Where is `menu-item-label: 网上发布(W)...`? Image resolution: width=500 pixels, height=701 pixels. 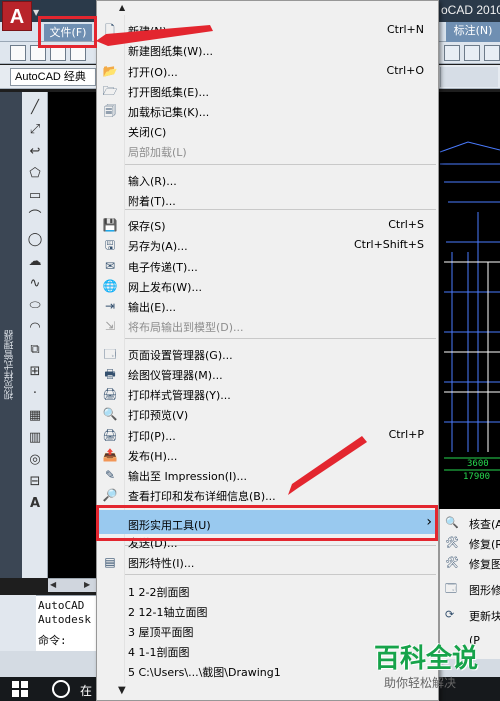 menu-item-label: 网上发布(W)... is located at coordinates (165, 287).